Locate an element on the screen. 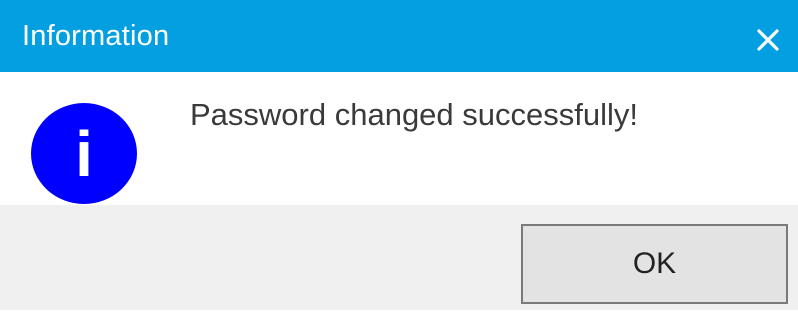 Image resolution: width=798 pixels, height=333 pixels. close-icon is located at coordinates (768, 40).